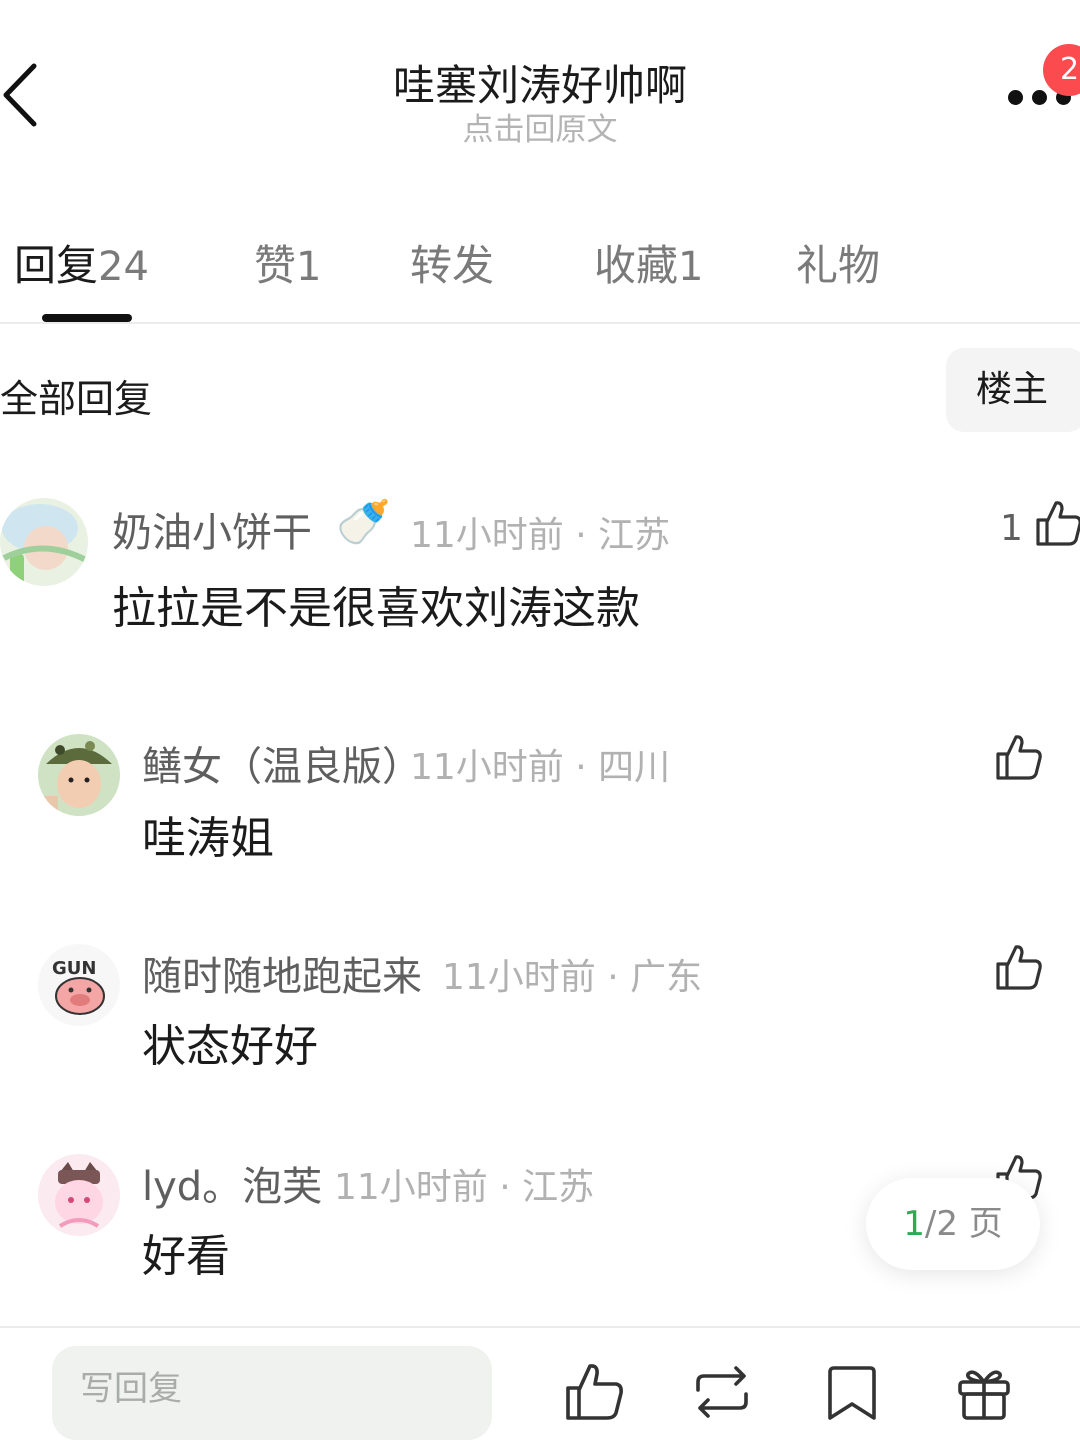 Image resolution: width=1080 pixels, height=1440 pixels. What do you see at coordinates (838, 265) in the screenshot?
I see `tab-label: 礼物` at bounding box center [838, 265].